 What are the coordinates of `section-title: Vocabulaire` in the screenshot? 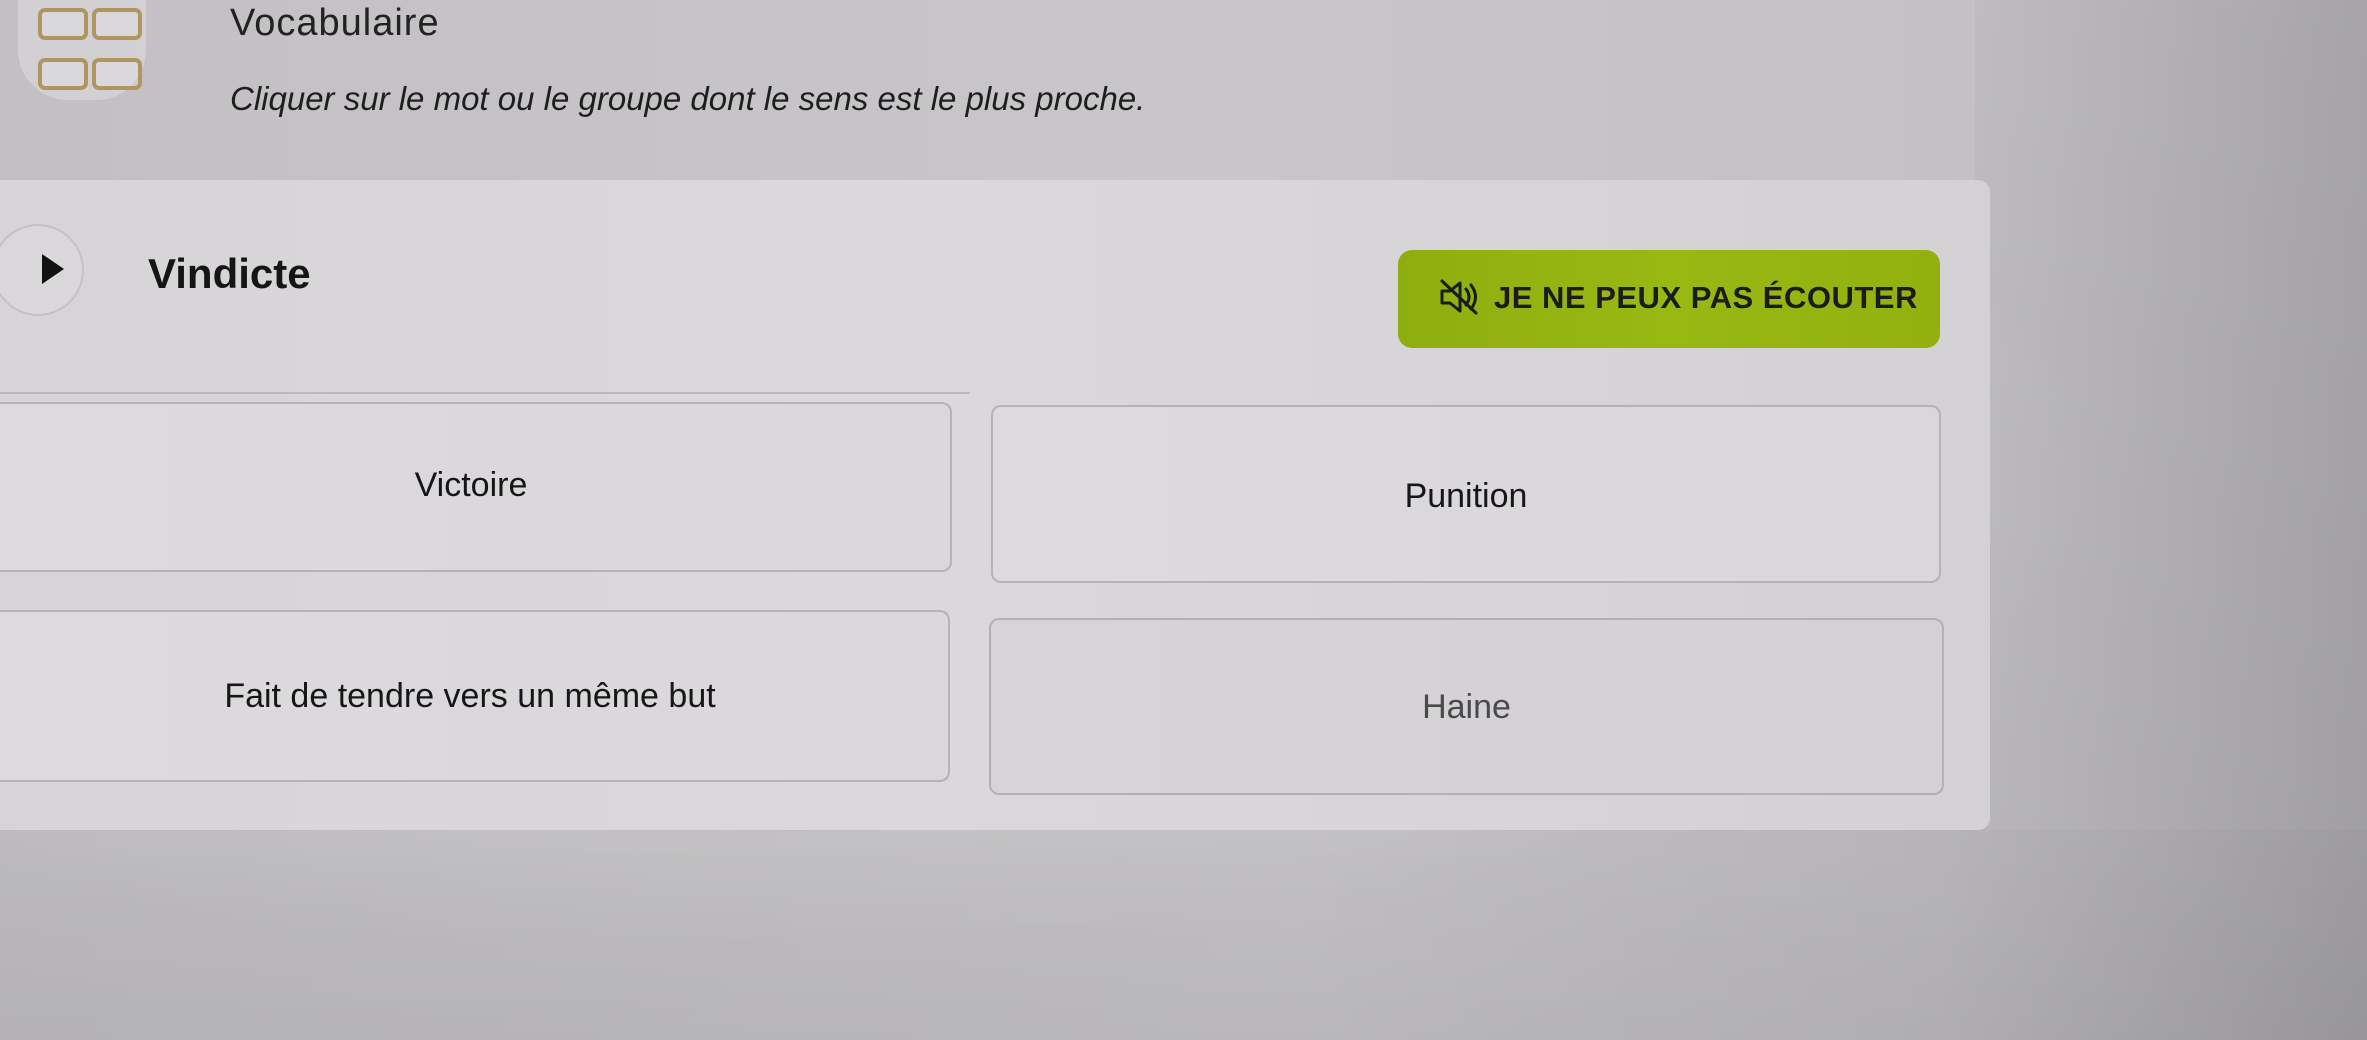 It's located at (335, 23).